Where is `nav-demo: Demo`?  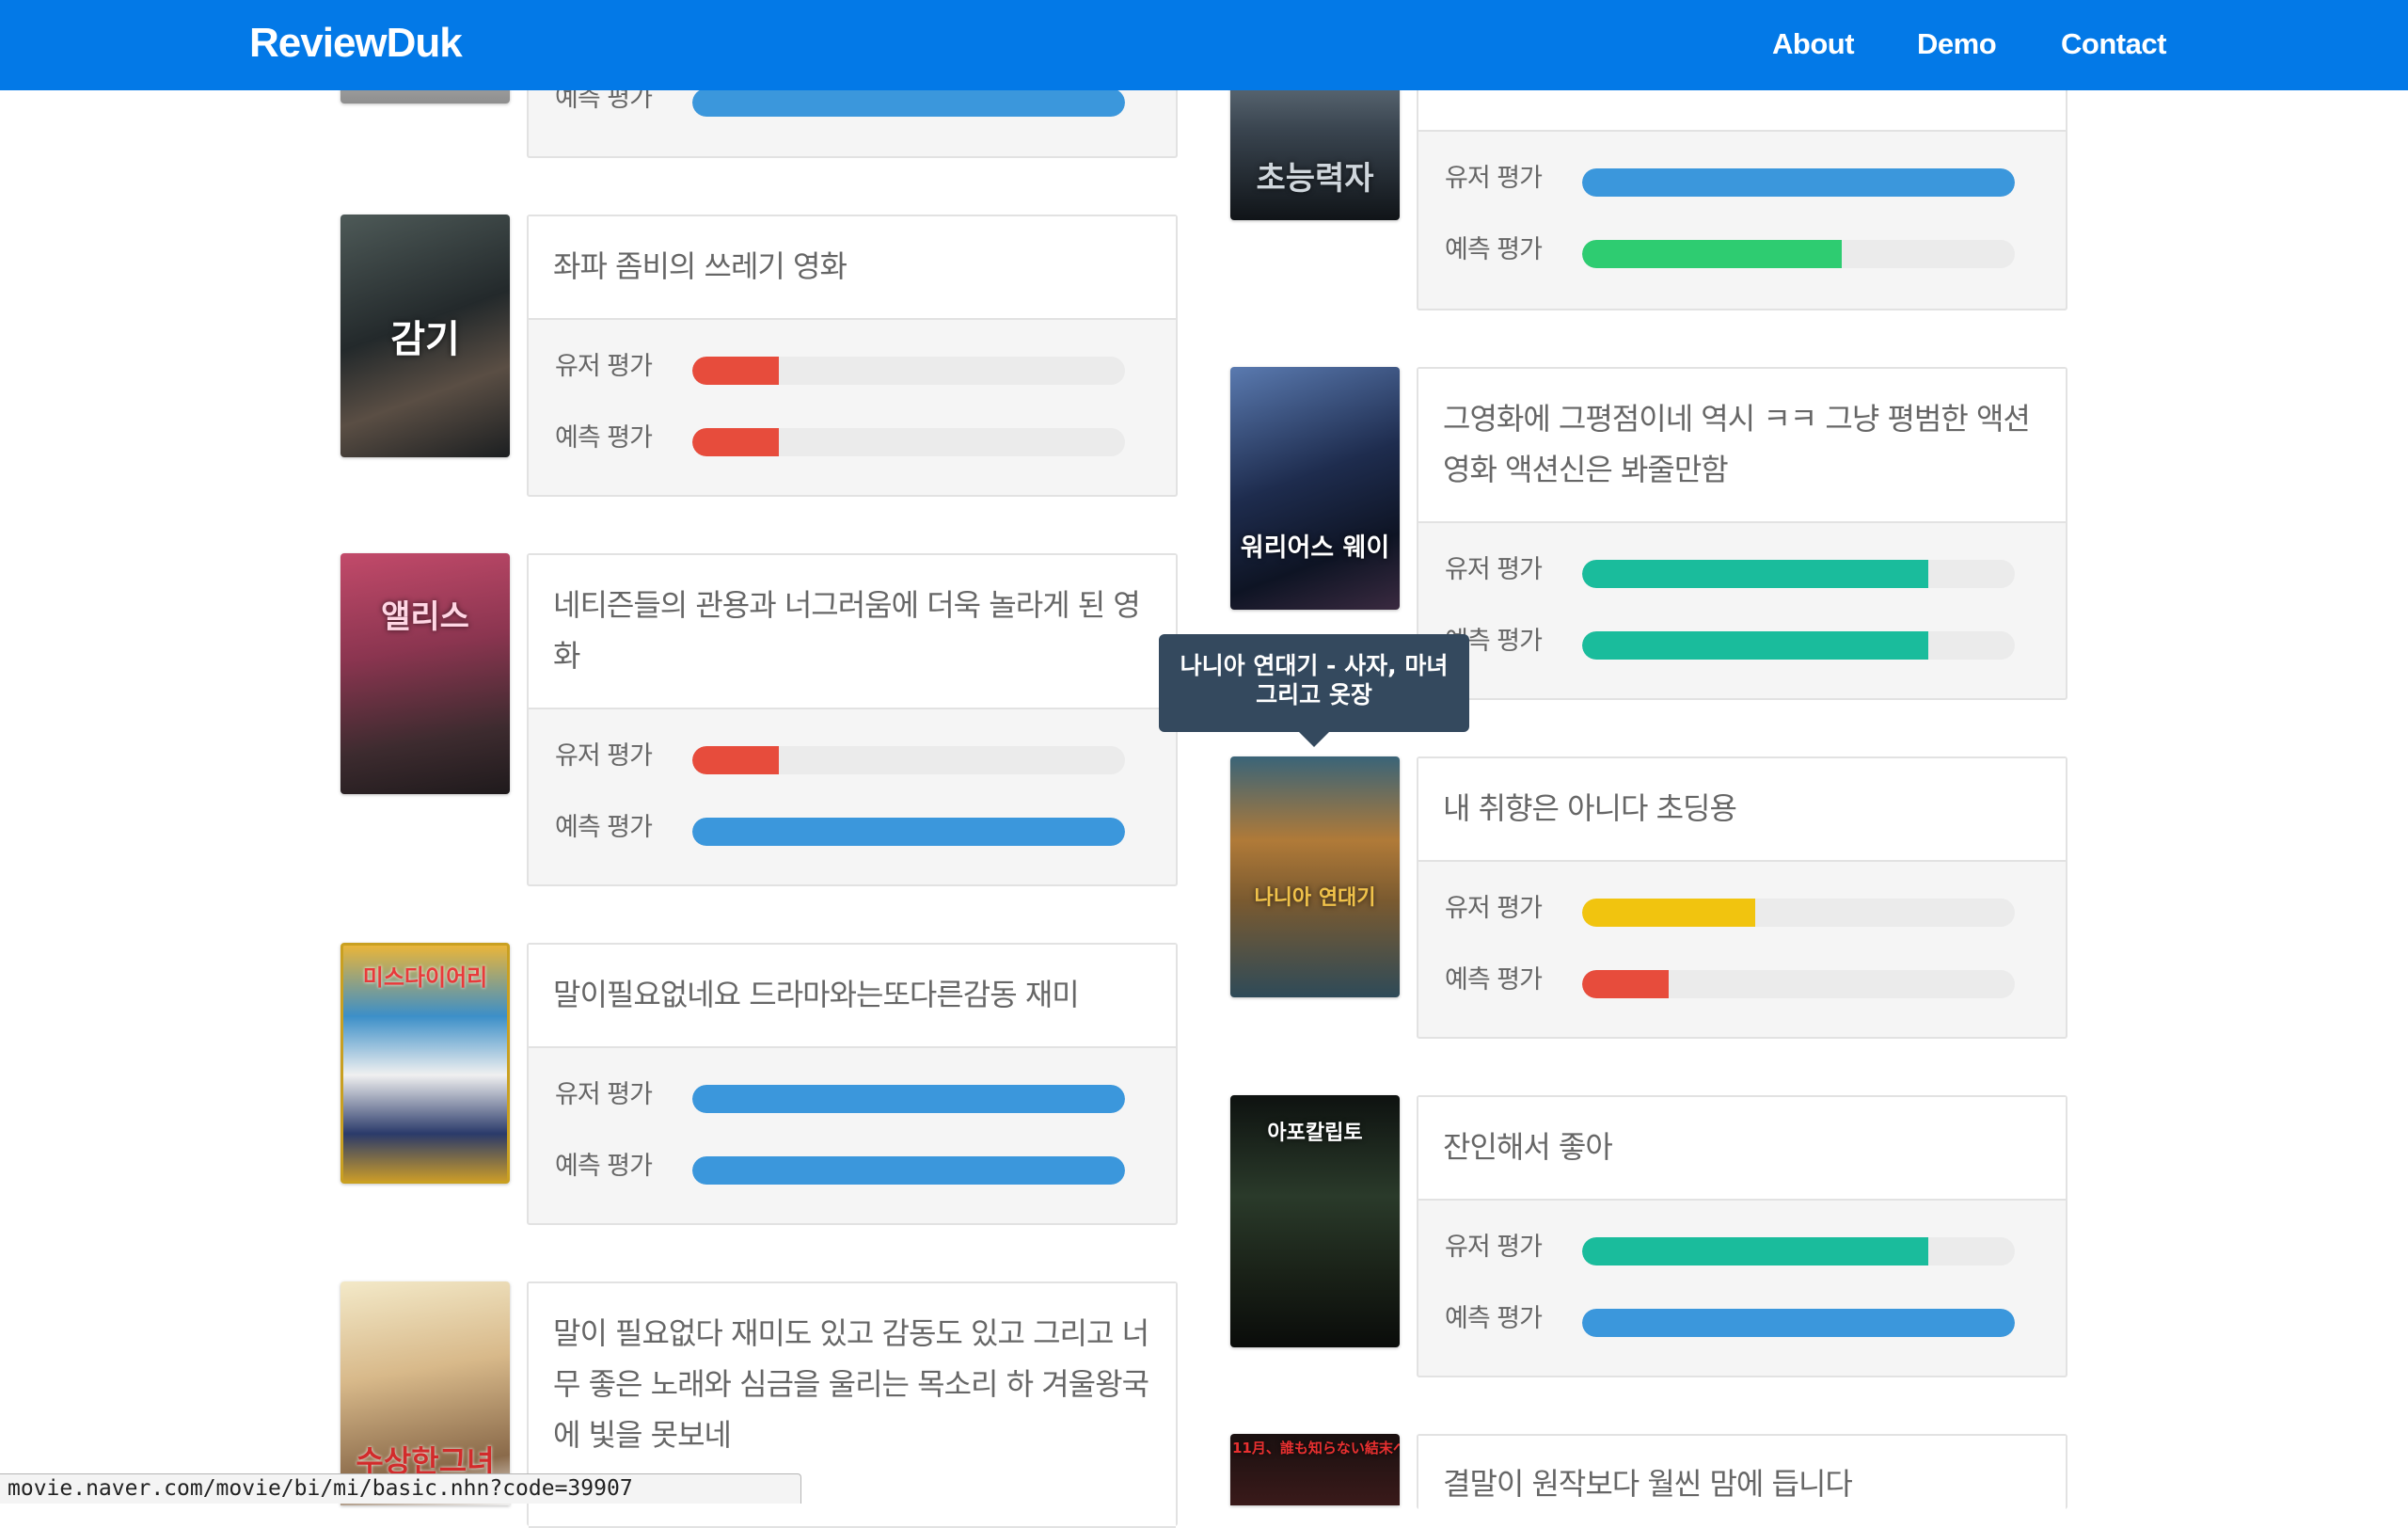
nav-demo: Demo is located at coordinates (1957, 44).